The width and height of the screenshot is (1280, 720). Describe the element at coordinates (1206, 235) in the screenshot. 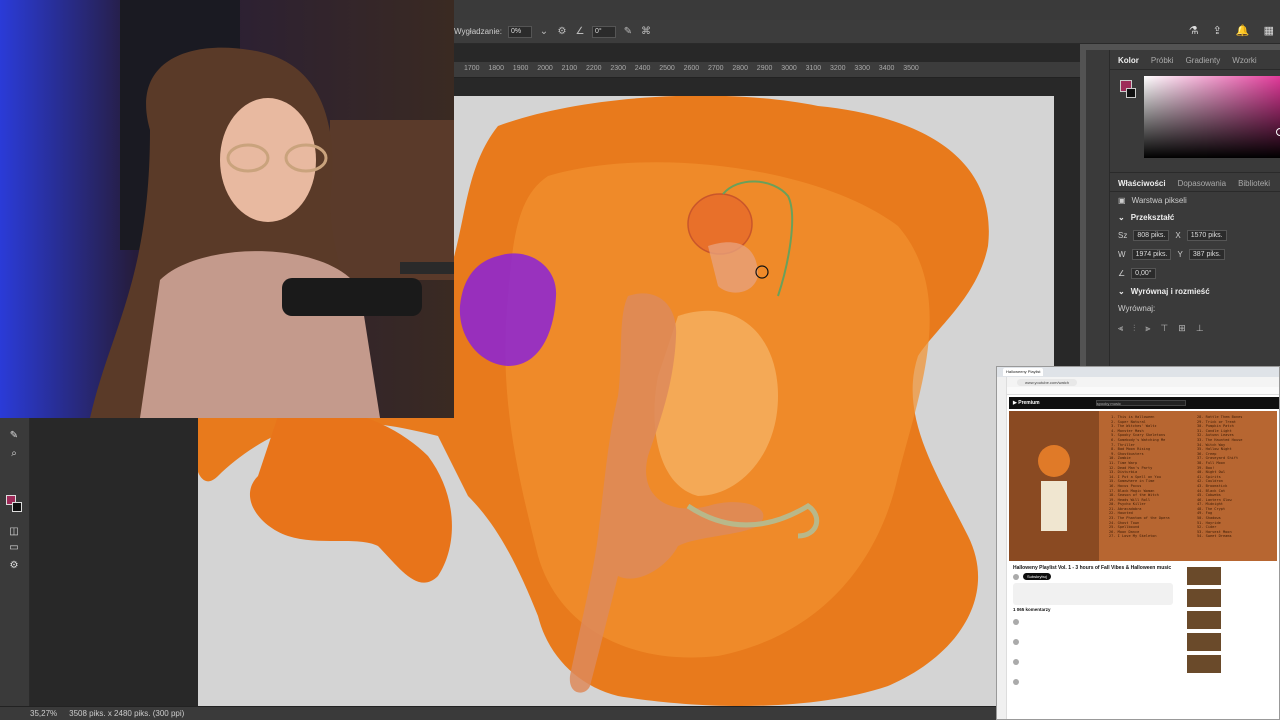

I see `x-input: 1570 piks.` at that location.